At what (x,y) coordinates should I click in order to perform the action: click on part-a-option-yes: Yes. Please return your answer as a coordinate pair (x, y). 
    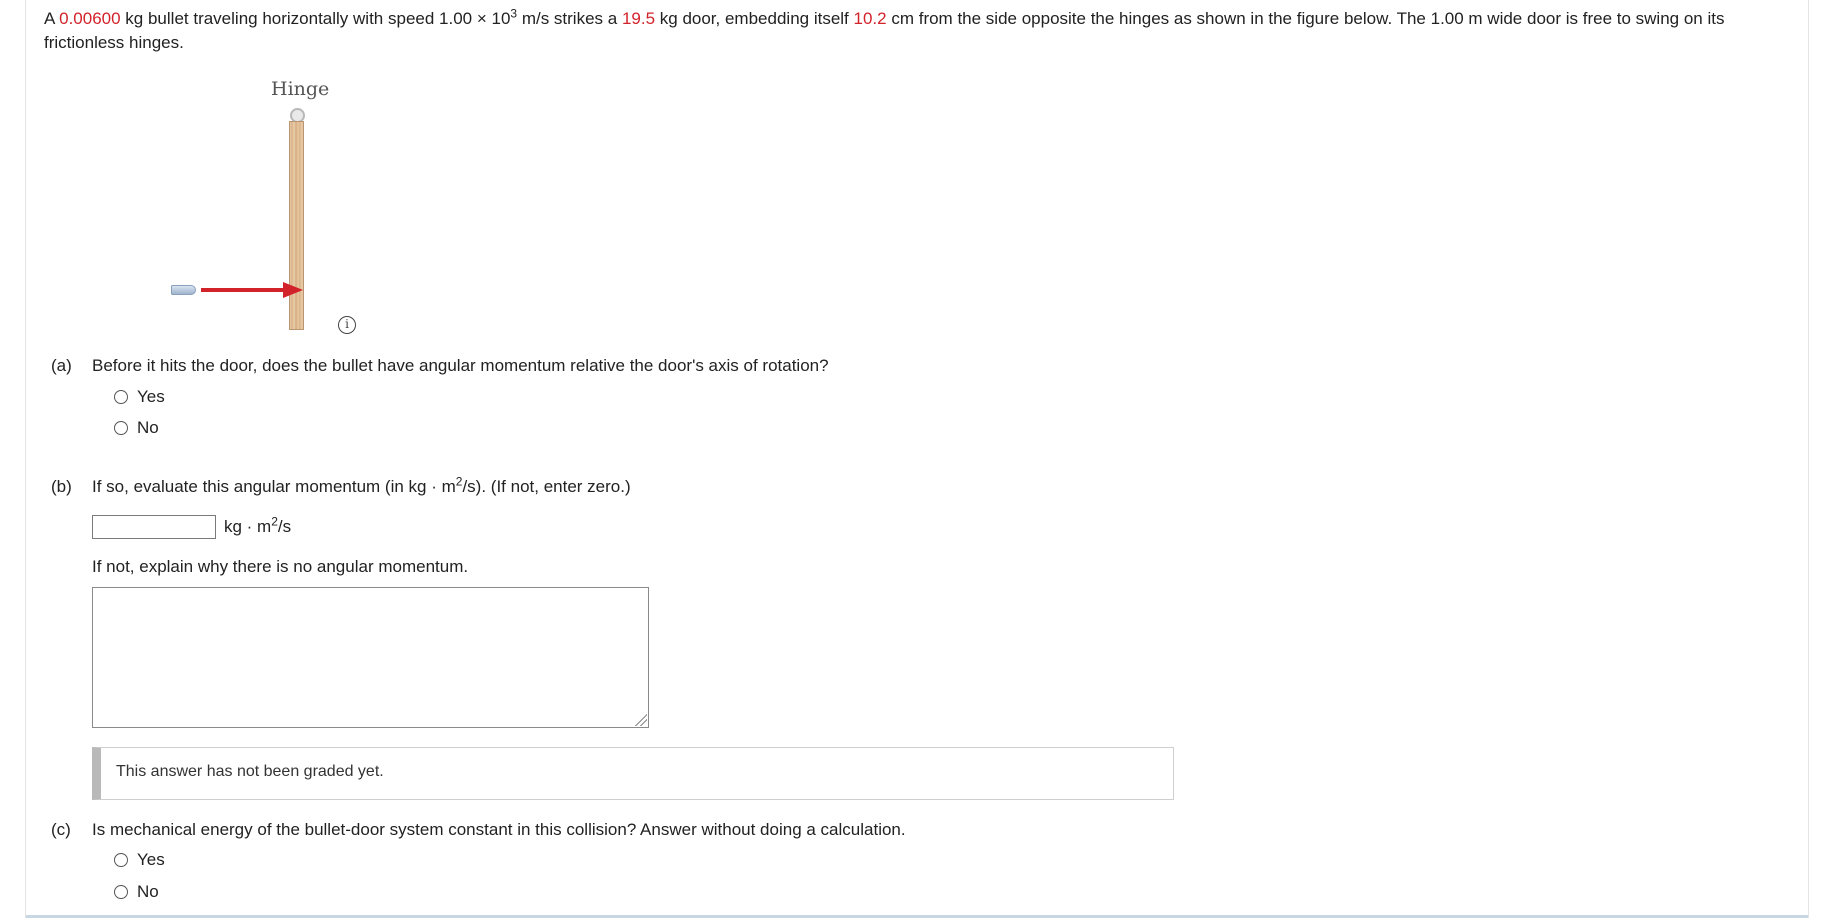
    Looking at the image, I should click on (139, 397).